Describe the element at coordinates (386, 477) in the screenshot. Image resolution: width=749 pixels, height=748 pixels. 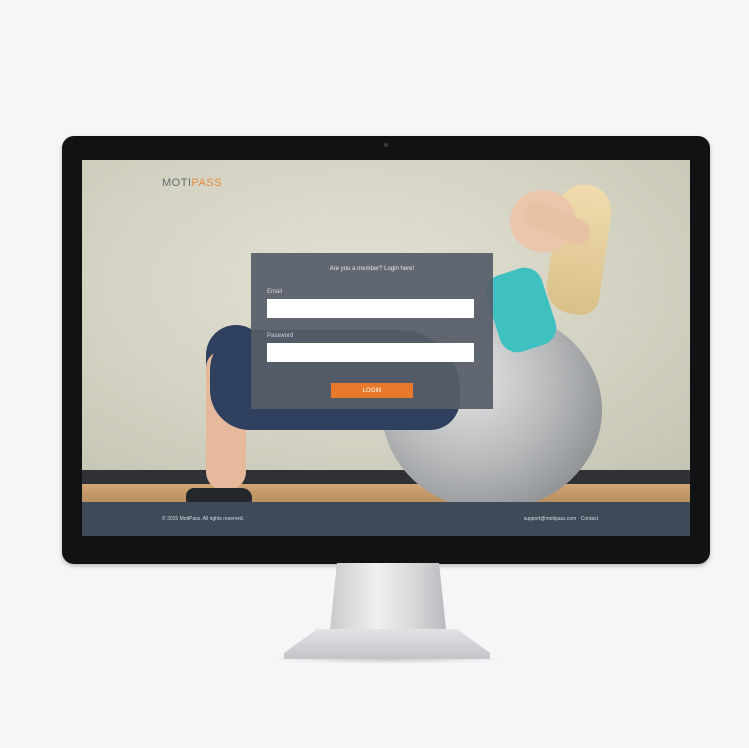
I see `hero-baseboard` at that location.